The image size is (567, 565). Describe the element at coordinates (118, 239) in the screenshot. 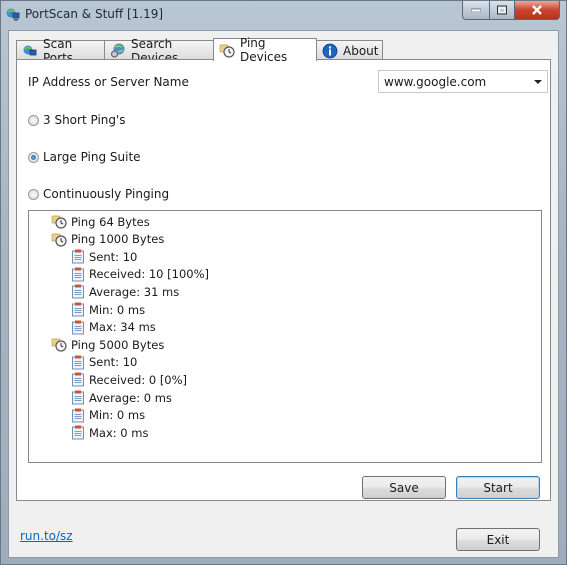

I see `tree-node-label: Ping 1000 Bytes` at that location.